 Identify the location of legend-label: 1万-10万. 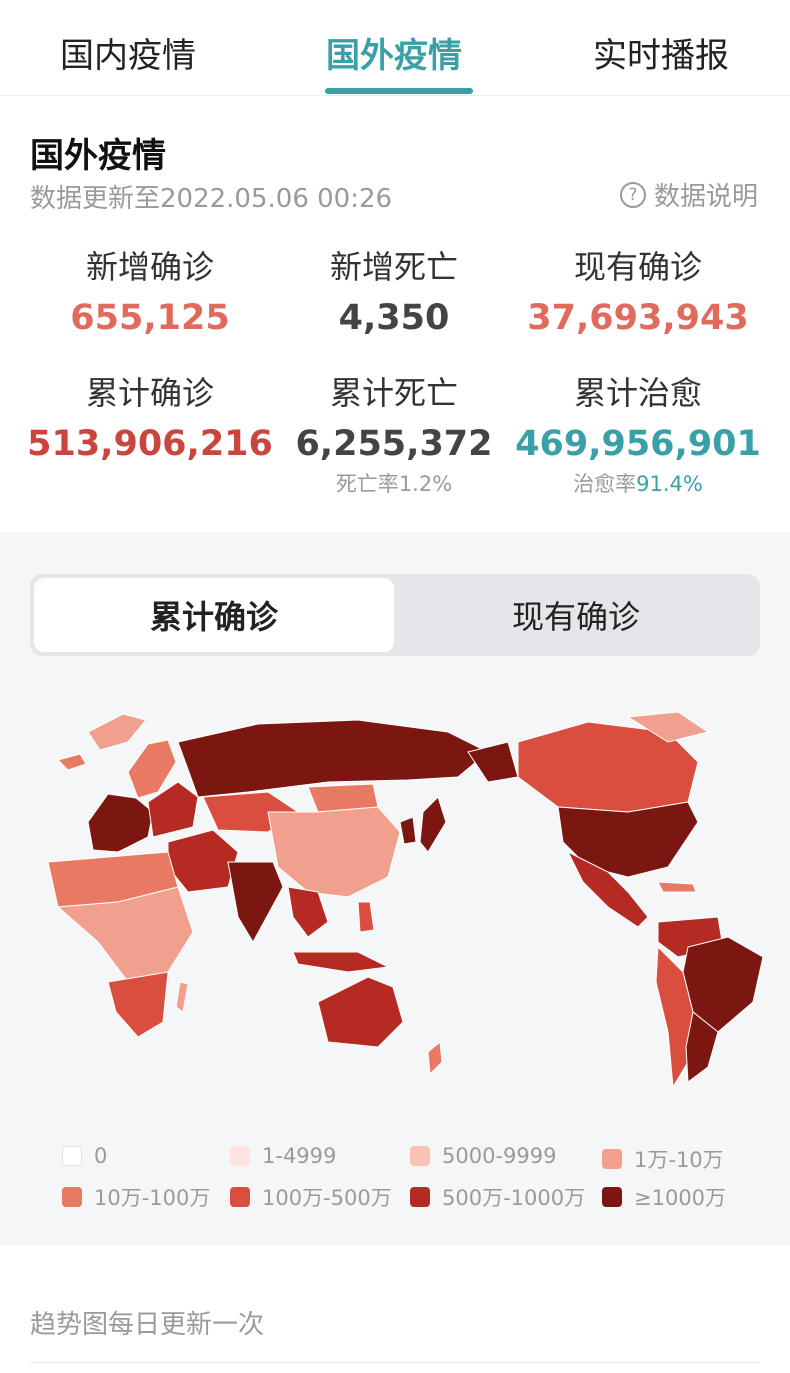
(679, 1160).